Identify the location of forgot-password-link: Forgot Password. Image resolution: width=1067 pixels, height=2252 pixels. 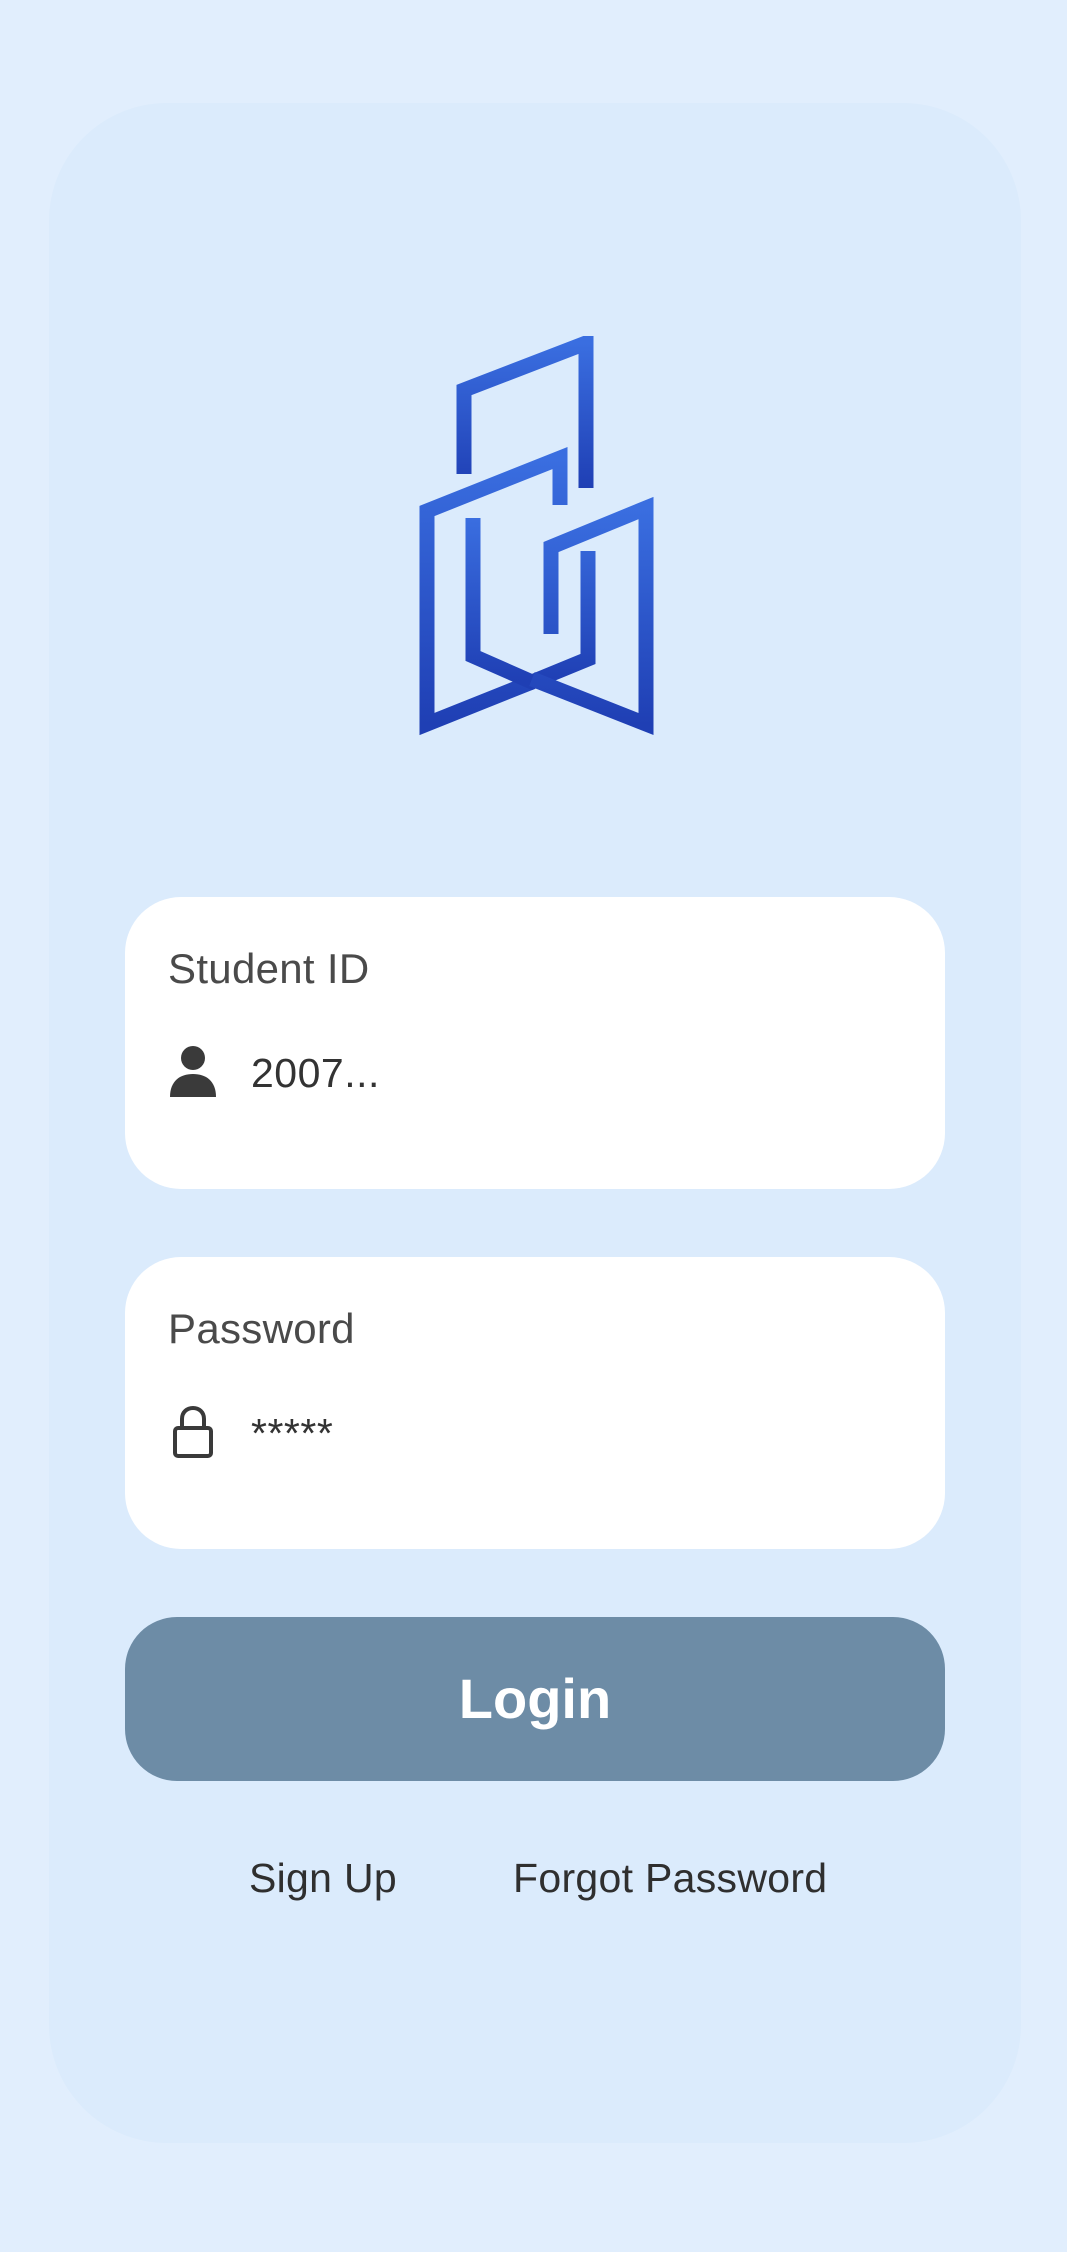
(670, 1878).